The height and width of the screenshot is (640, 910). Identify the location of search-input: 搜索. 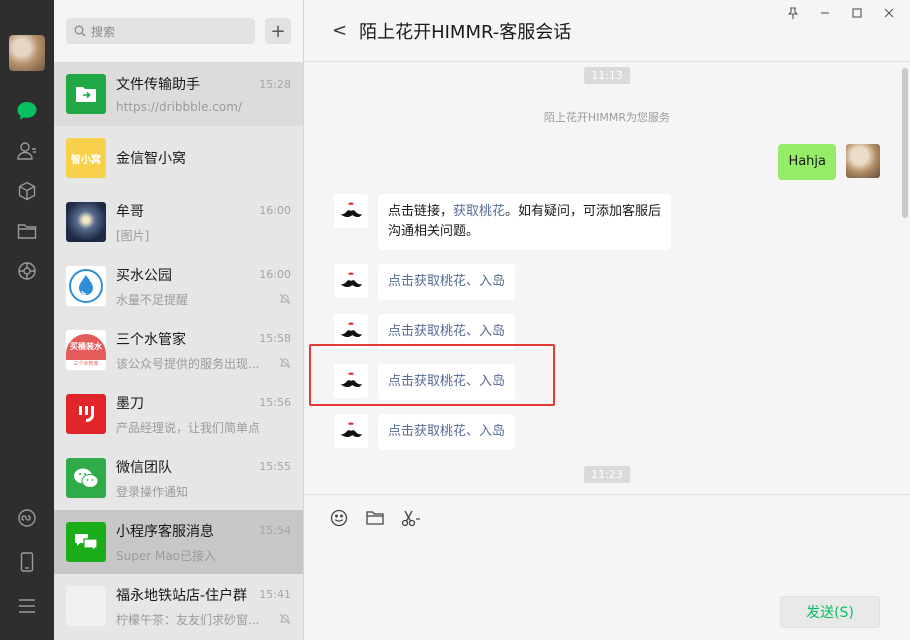
(160, 31).